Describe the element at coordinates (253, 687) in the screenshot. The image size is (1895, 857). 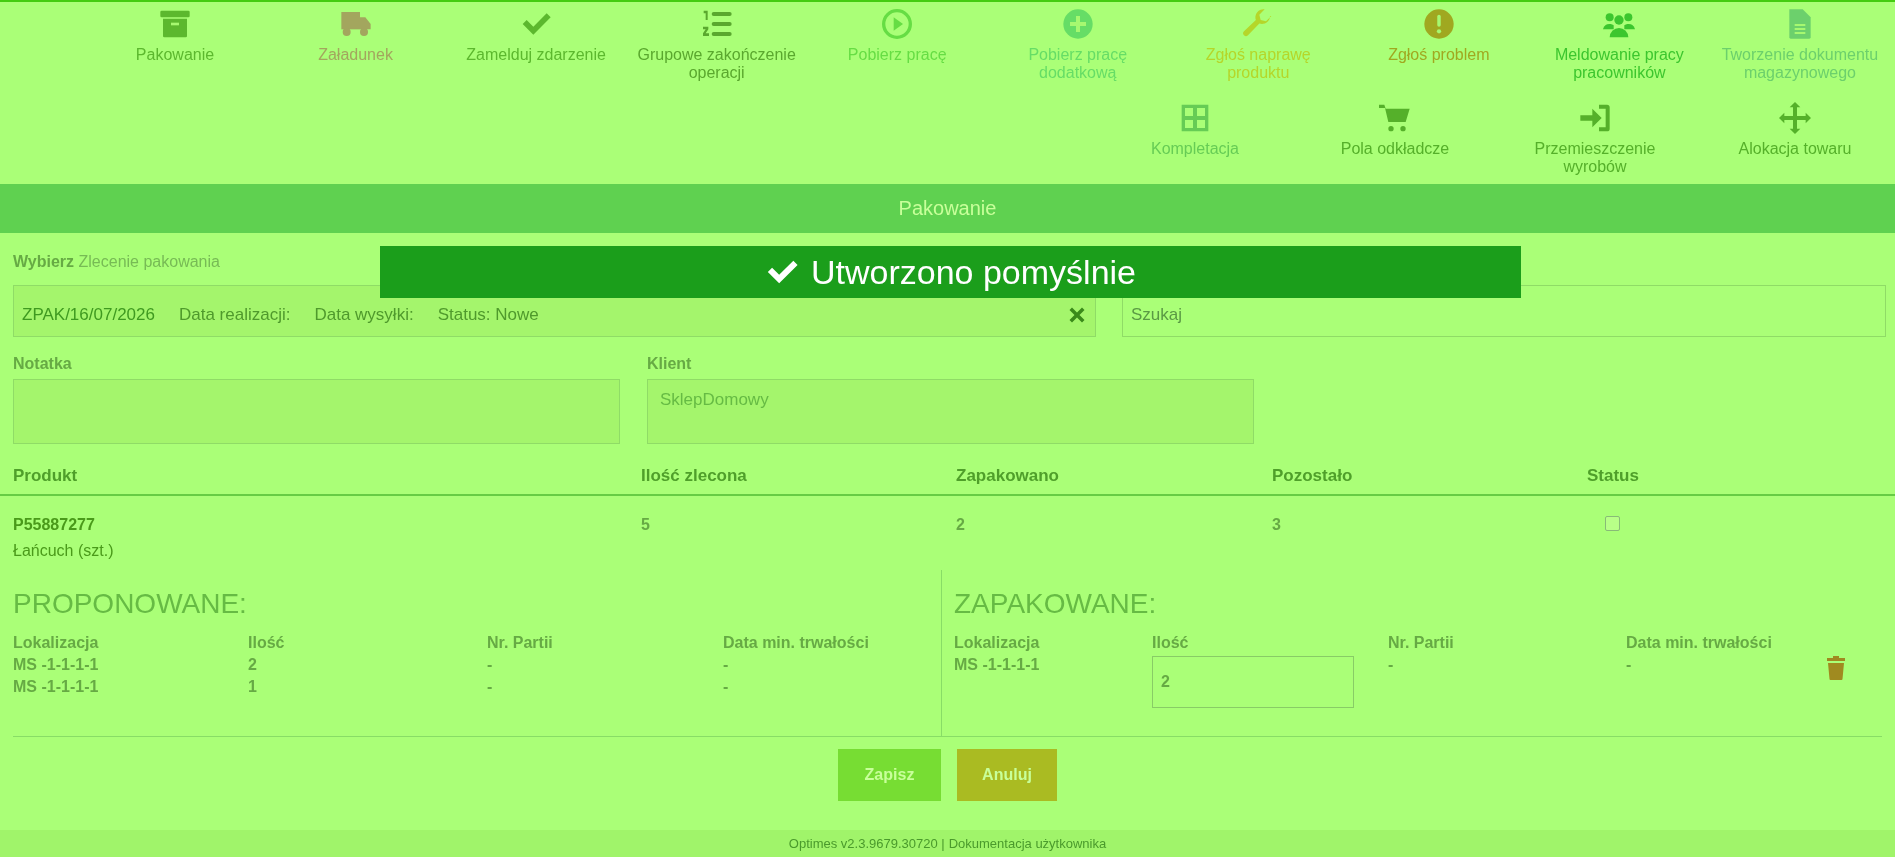
I see `table-cell-text: 1` at that location.